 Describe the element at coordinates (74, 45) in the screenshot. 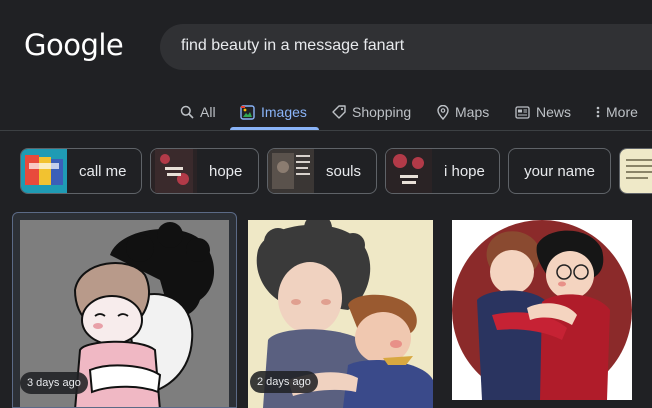

I see `google-logo: Google` at that location.